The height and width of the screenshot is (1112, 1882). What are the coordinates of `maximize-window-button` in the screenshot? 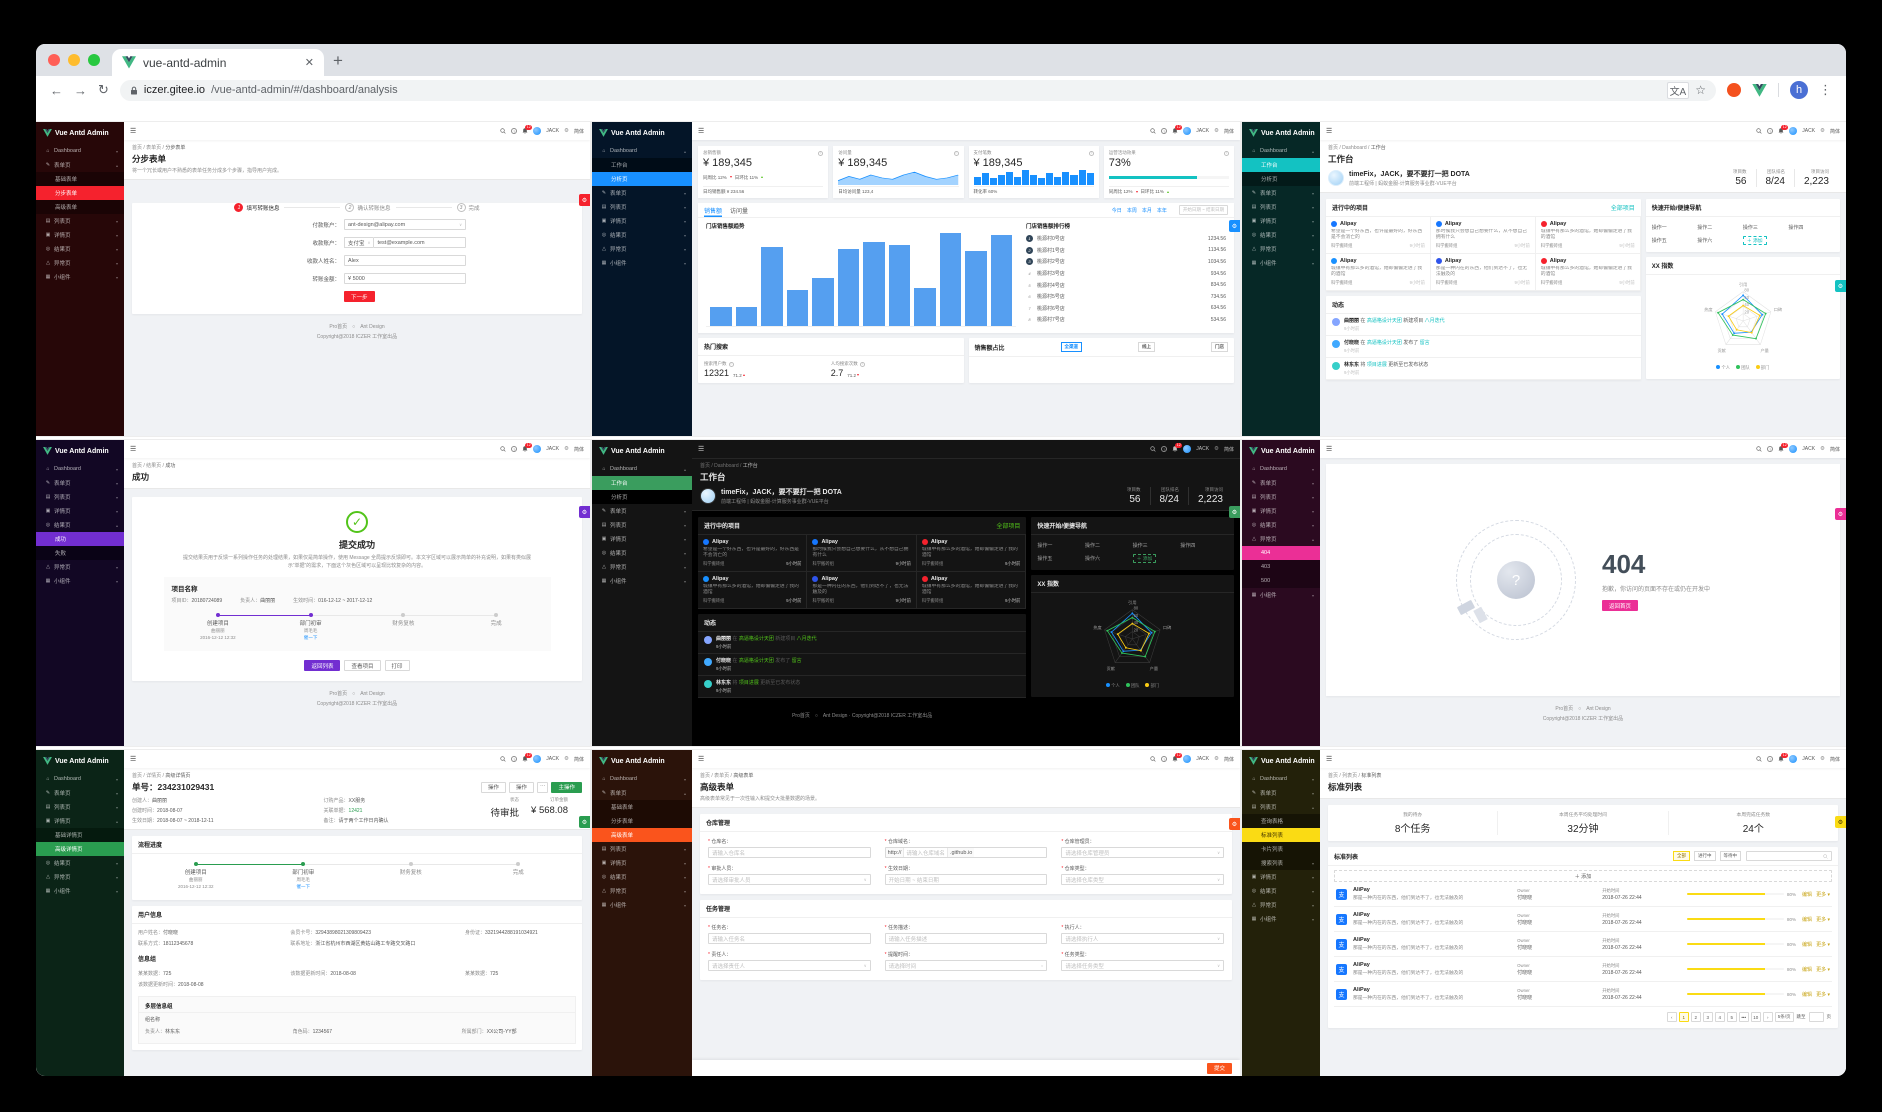 It's located at (94, 60).